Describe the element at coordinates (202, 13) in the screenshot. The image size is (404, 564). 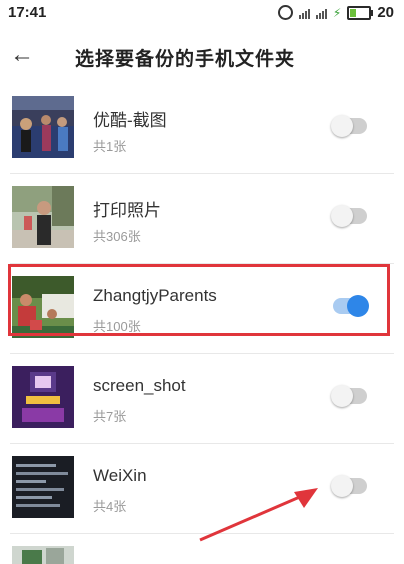
I see `status-bar: 17:41 ⚡ 20` at that location.